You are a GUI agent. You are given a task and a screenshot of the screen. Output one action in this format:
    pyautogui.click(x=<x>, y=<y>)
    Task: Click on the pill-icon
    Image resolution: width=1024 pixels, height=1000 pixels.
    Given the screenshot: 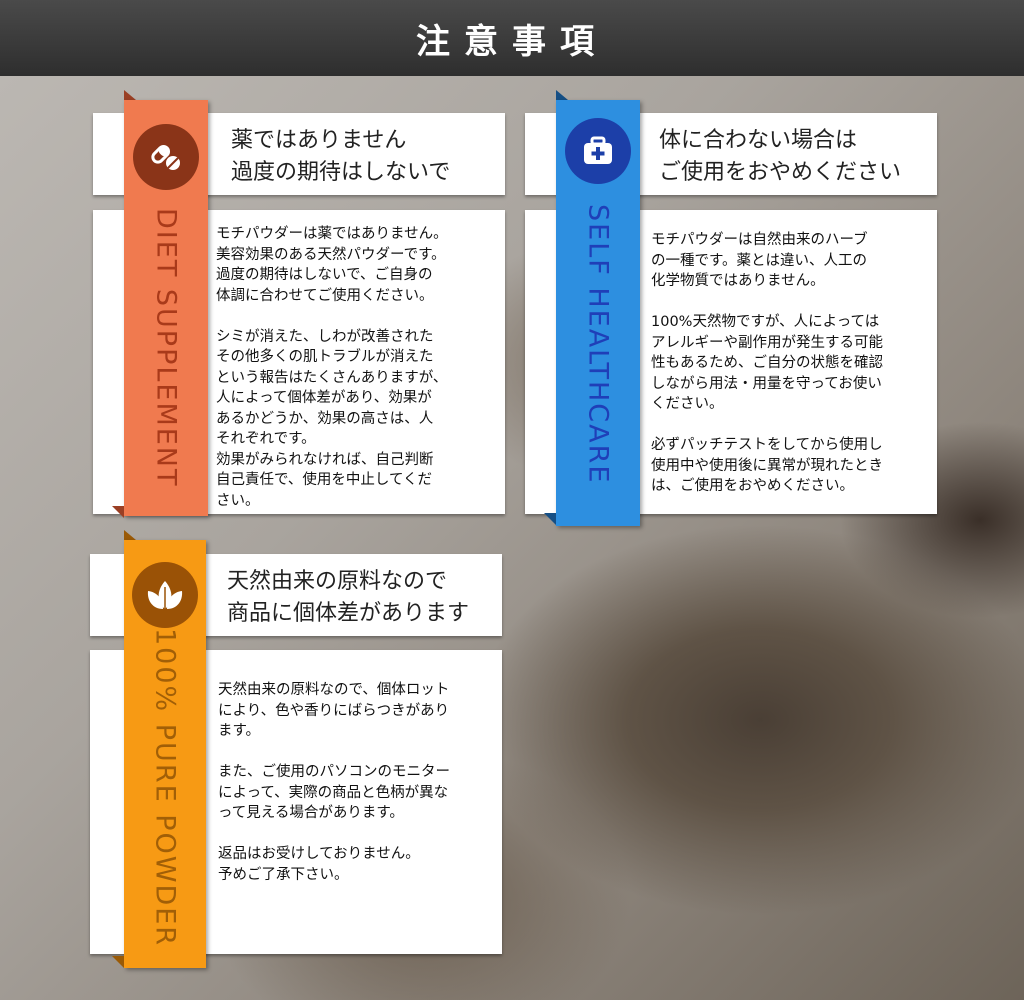 What is the action you would take?
    pyautogui.click(x=166, y=157)
    